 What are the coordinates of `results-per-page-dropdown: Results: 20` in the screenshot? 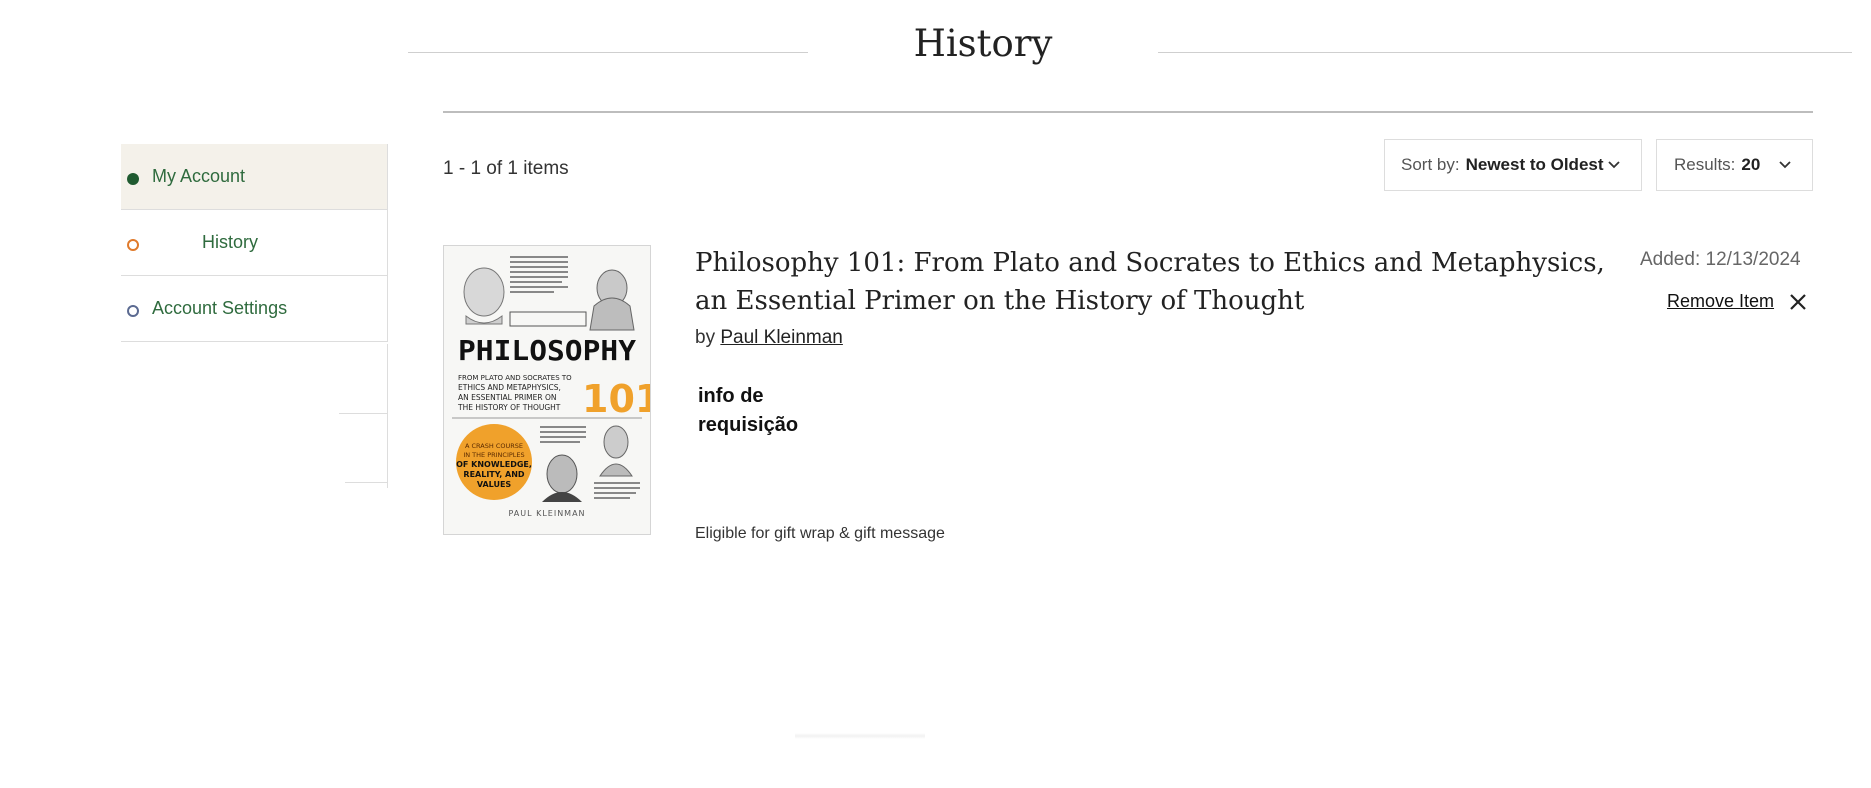 It's located at (1734, 165).